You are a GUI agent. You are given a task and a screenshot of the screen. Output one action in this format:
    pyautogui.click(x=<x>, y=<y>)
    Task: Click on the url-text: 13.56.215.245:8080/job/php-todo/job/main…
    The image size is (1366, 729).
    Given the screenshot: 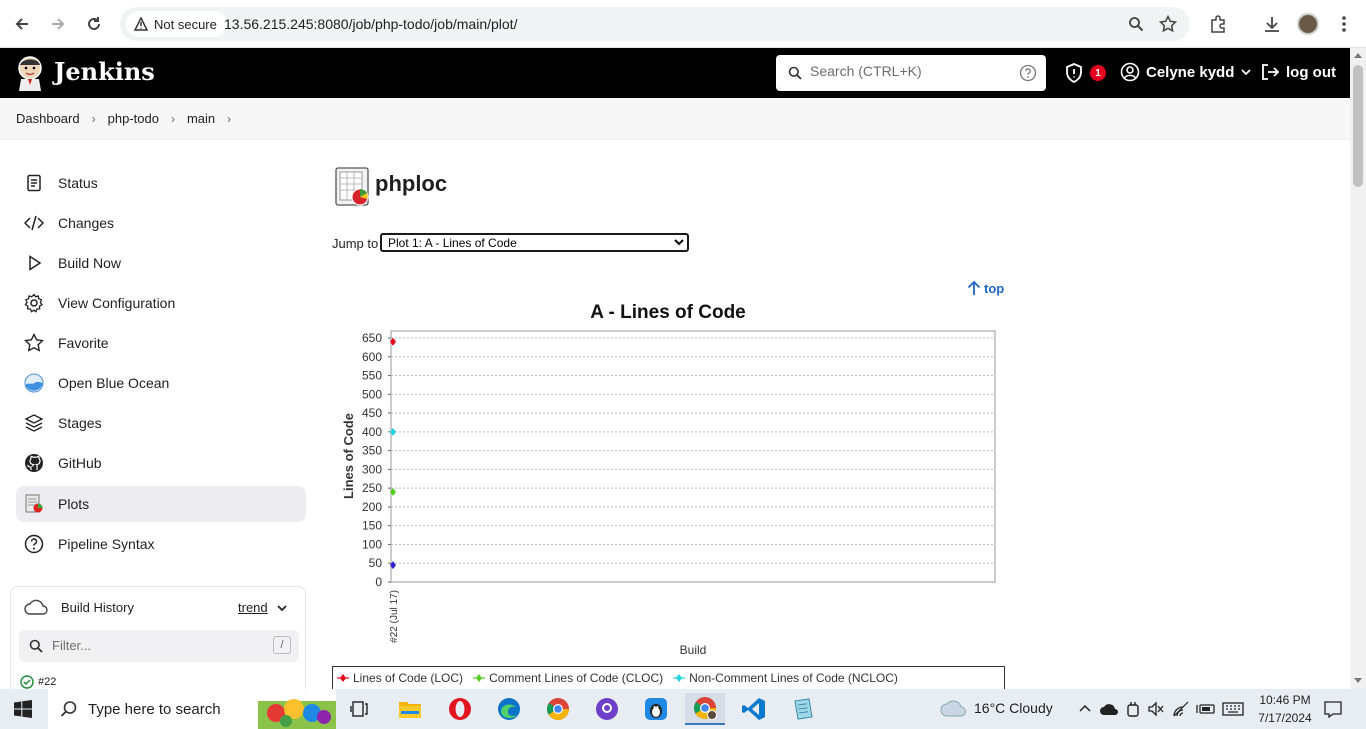 What is the action you would take?
    pyautogui.click(x=370, y=24)
    